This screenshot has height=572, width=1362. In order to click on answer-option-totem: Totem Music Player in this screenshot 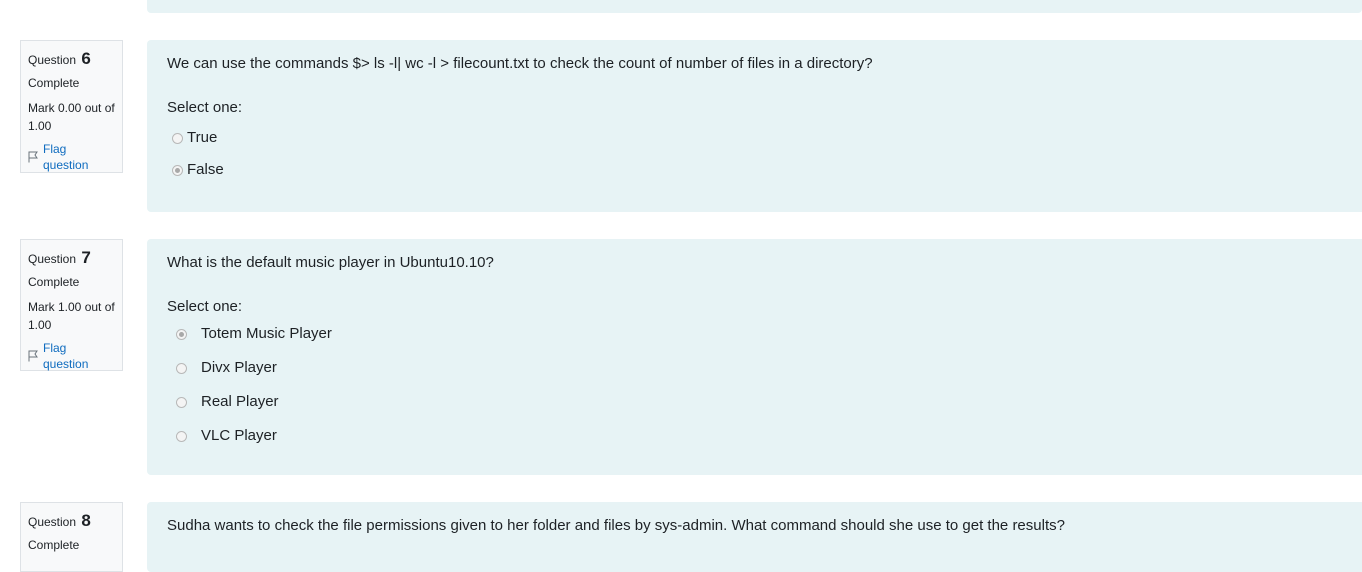, I will do `click(754, 334)`.